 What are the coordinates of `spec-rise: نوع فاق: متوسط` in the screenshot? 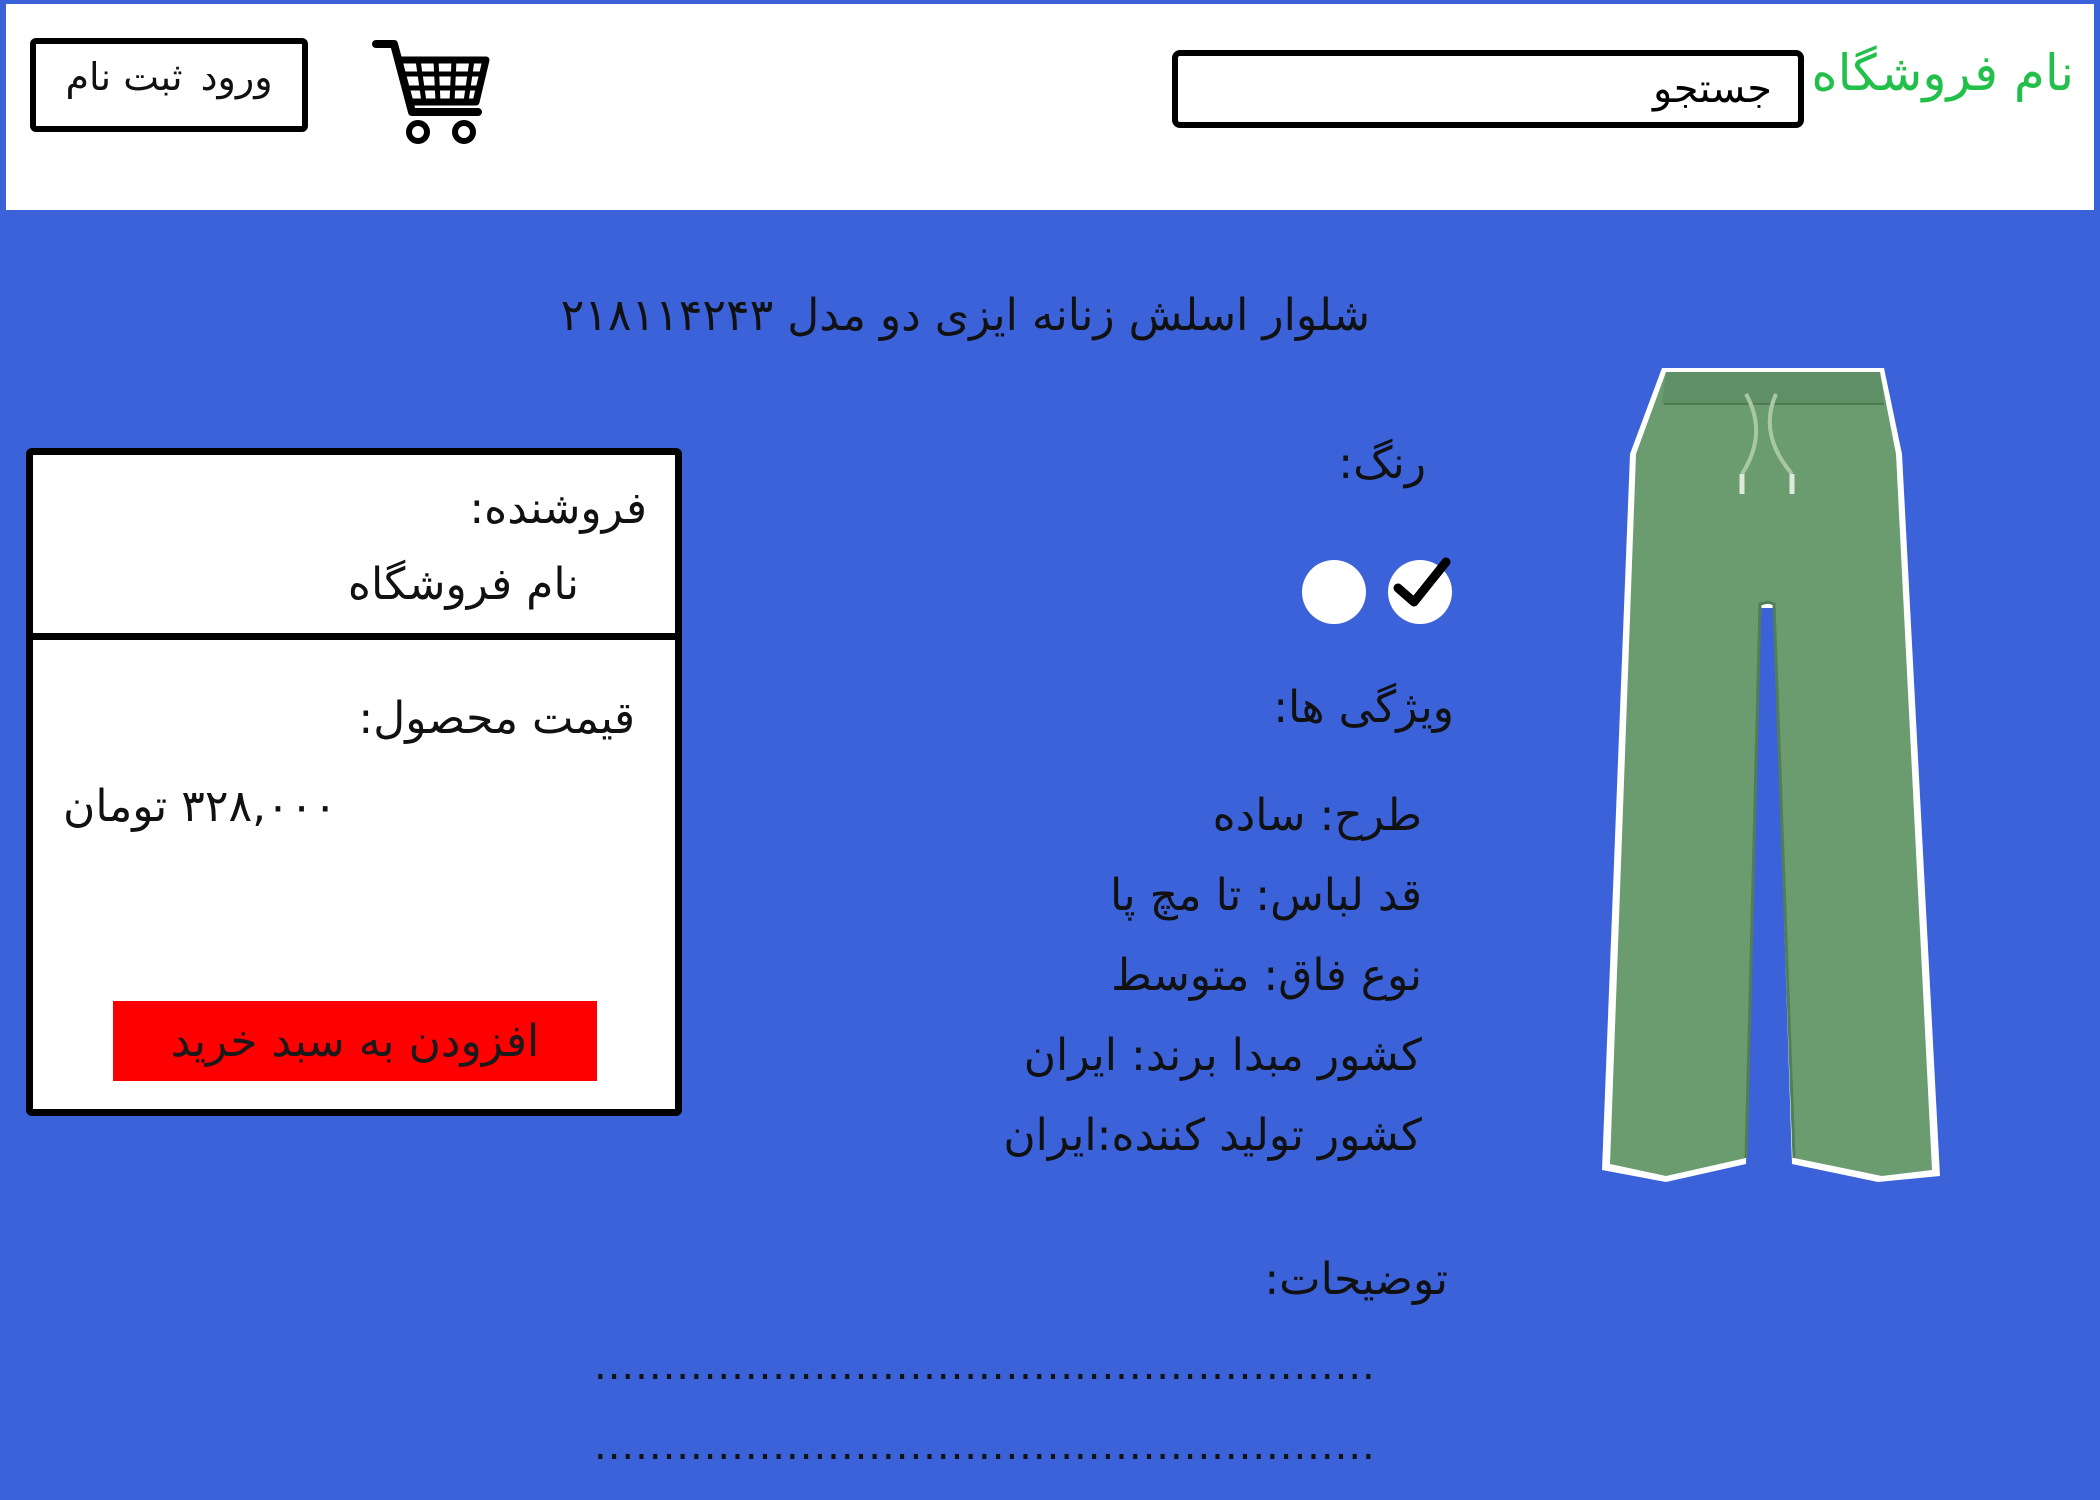 It's located at (1266, 975).